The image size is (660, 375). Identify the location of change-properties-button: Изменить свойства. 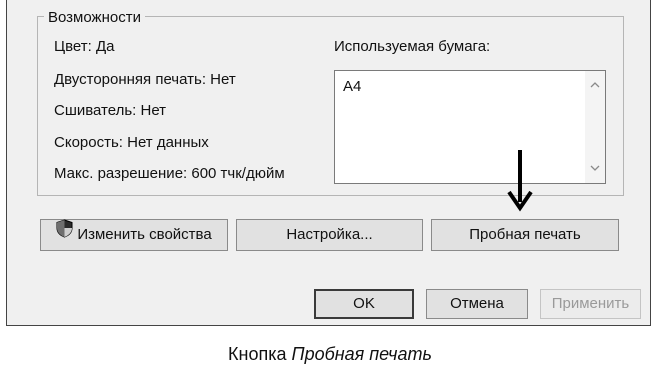
(134, 235).